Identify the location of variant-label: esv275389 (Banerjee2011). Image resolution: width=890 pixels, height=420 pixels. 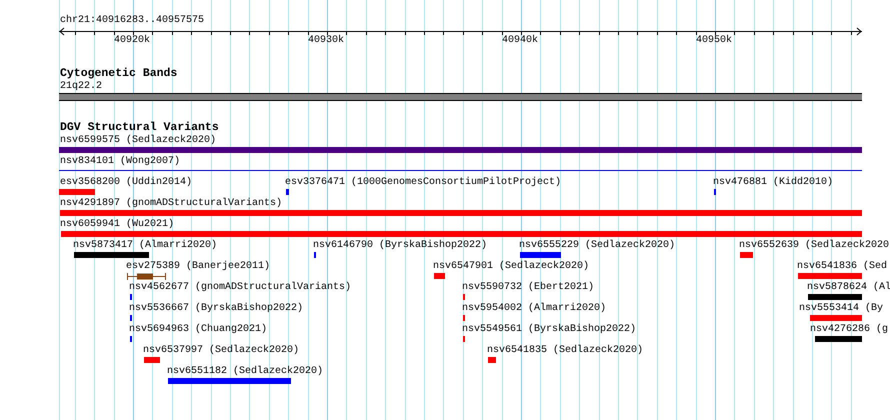
(198, 266).